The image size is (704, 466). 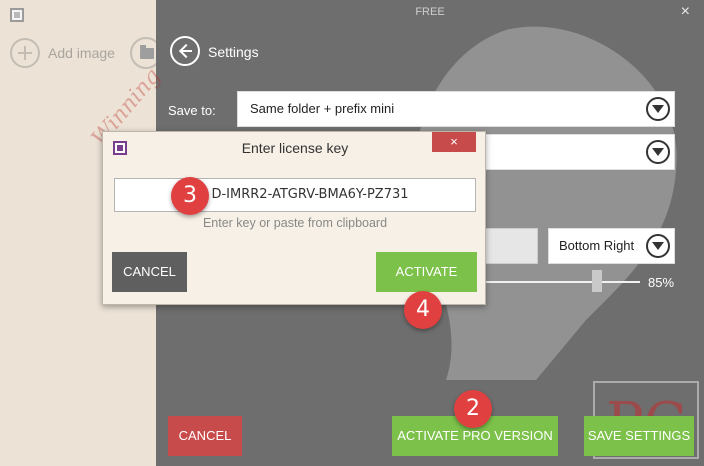 I want to click on plus-circle-icon, so click(x=25, y=53).